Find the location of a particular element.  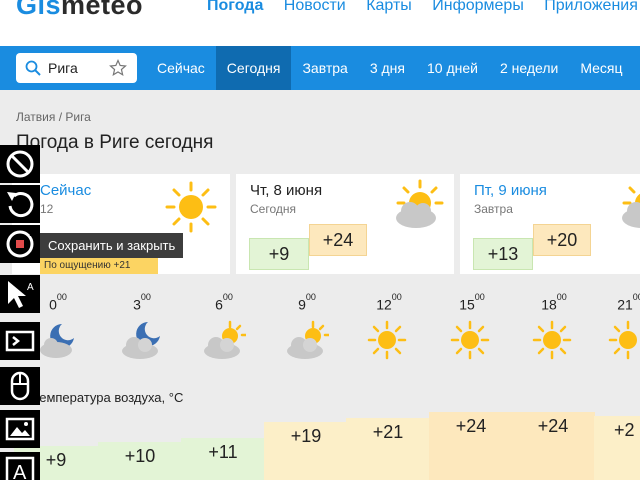

now-card-time: 12 is located at coordinates (47, 209).